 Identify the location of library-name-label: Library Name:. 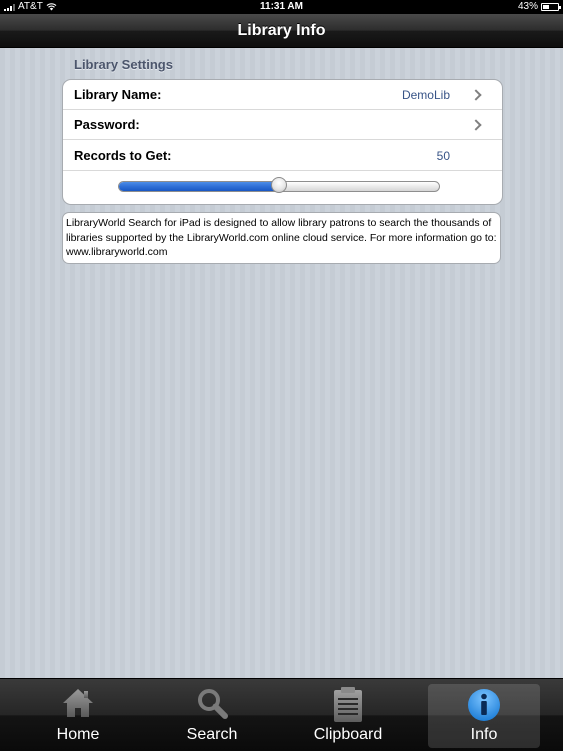
(118, 94).